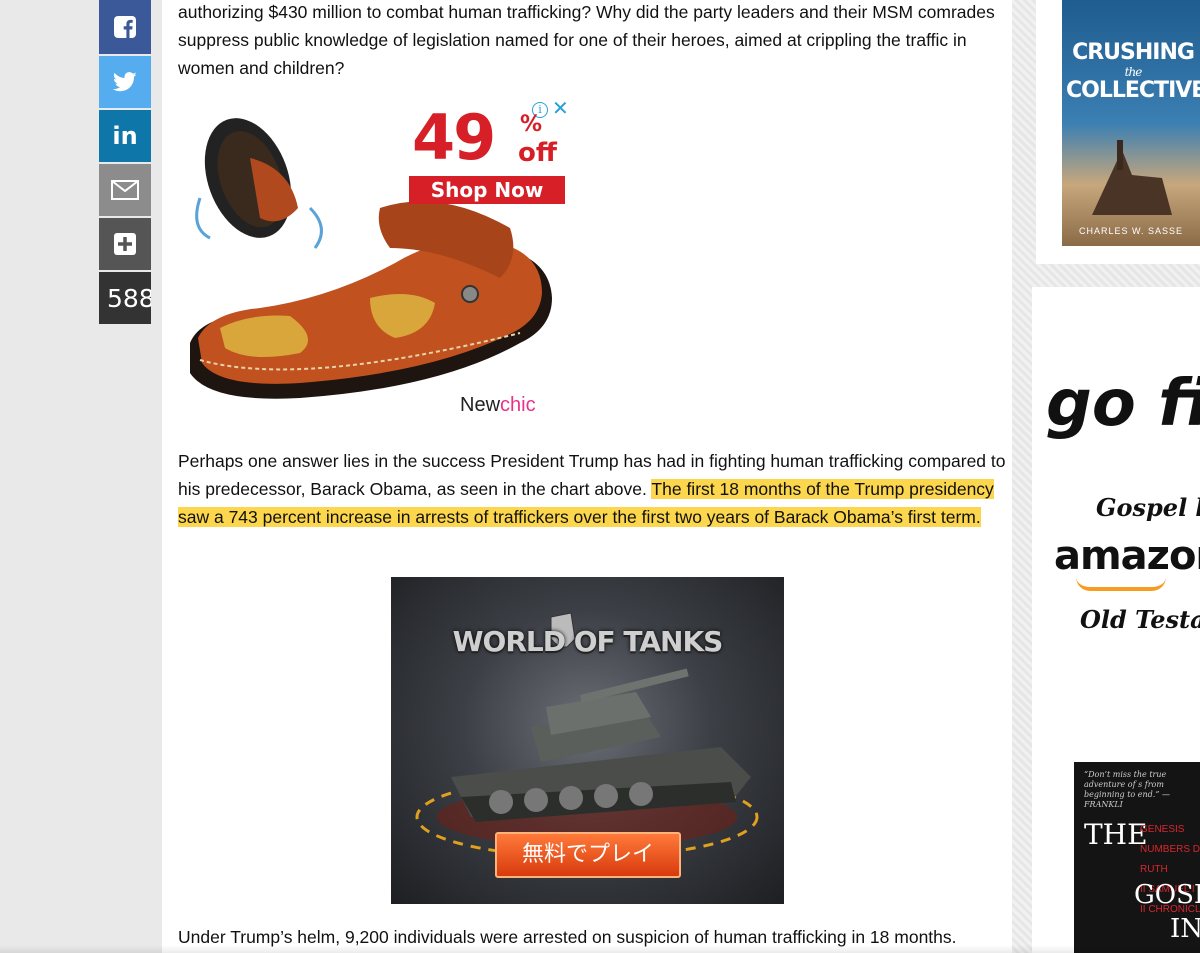  I want to click on sandal-image, so click(371, 258).